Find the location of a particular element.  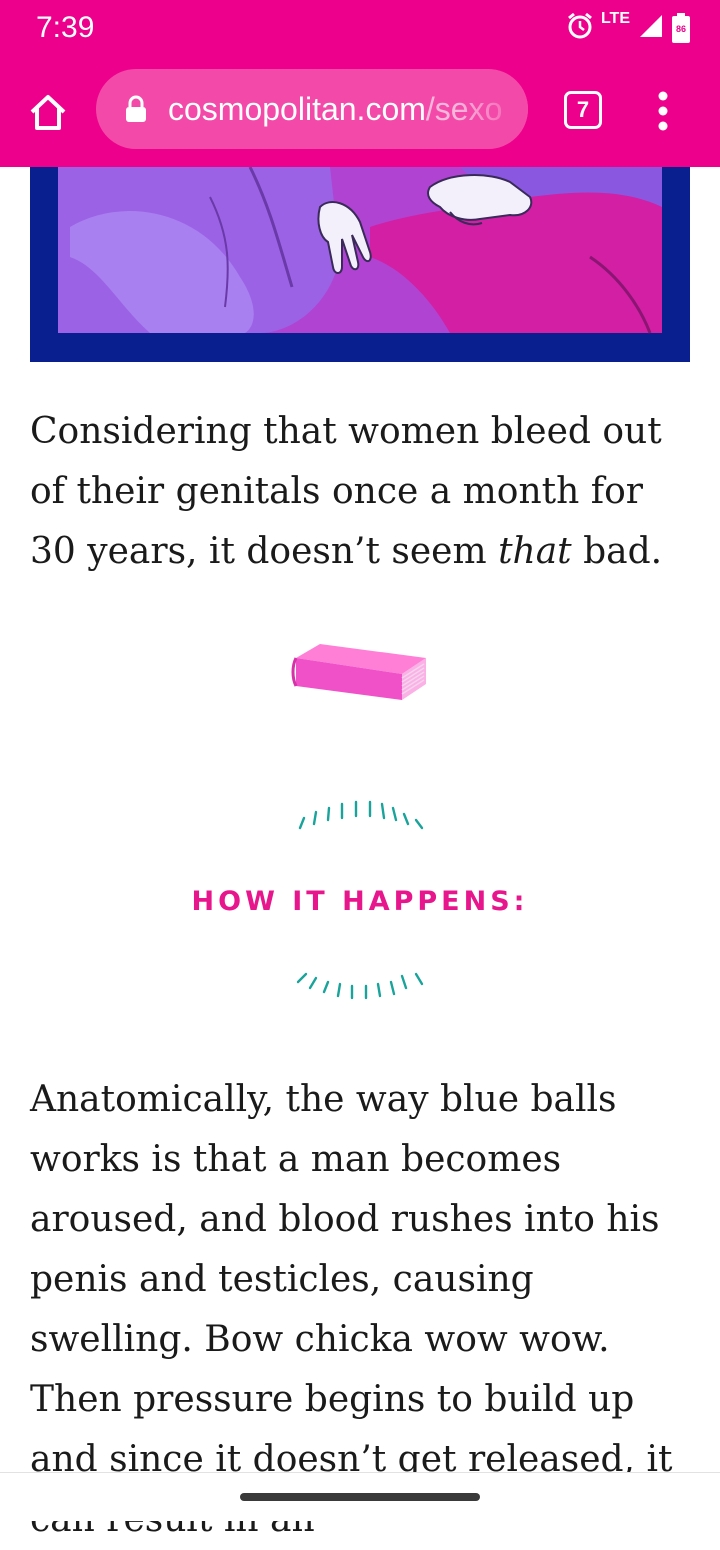

system-nav-bar is located at coordinates (360, 1496).